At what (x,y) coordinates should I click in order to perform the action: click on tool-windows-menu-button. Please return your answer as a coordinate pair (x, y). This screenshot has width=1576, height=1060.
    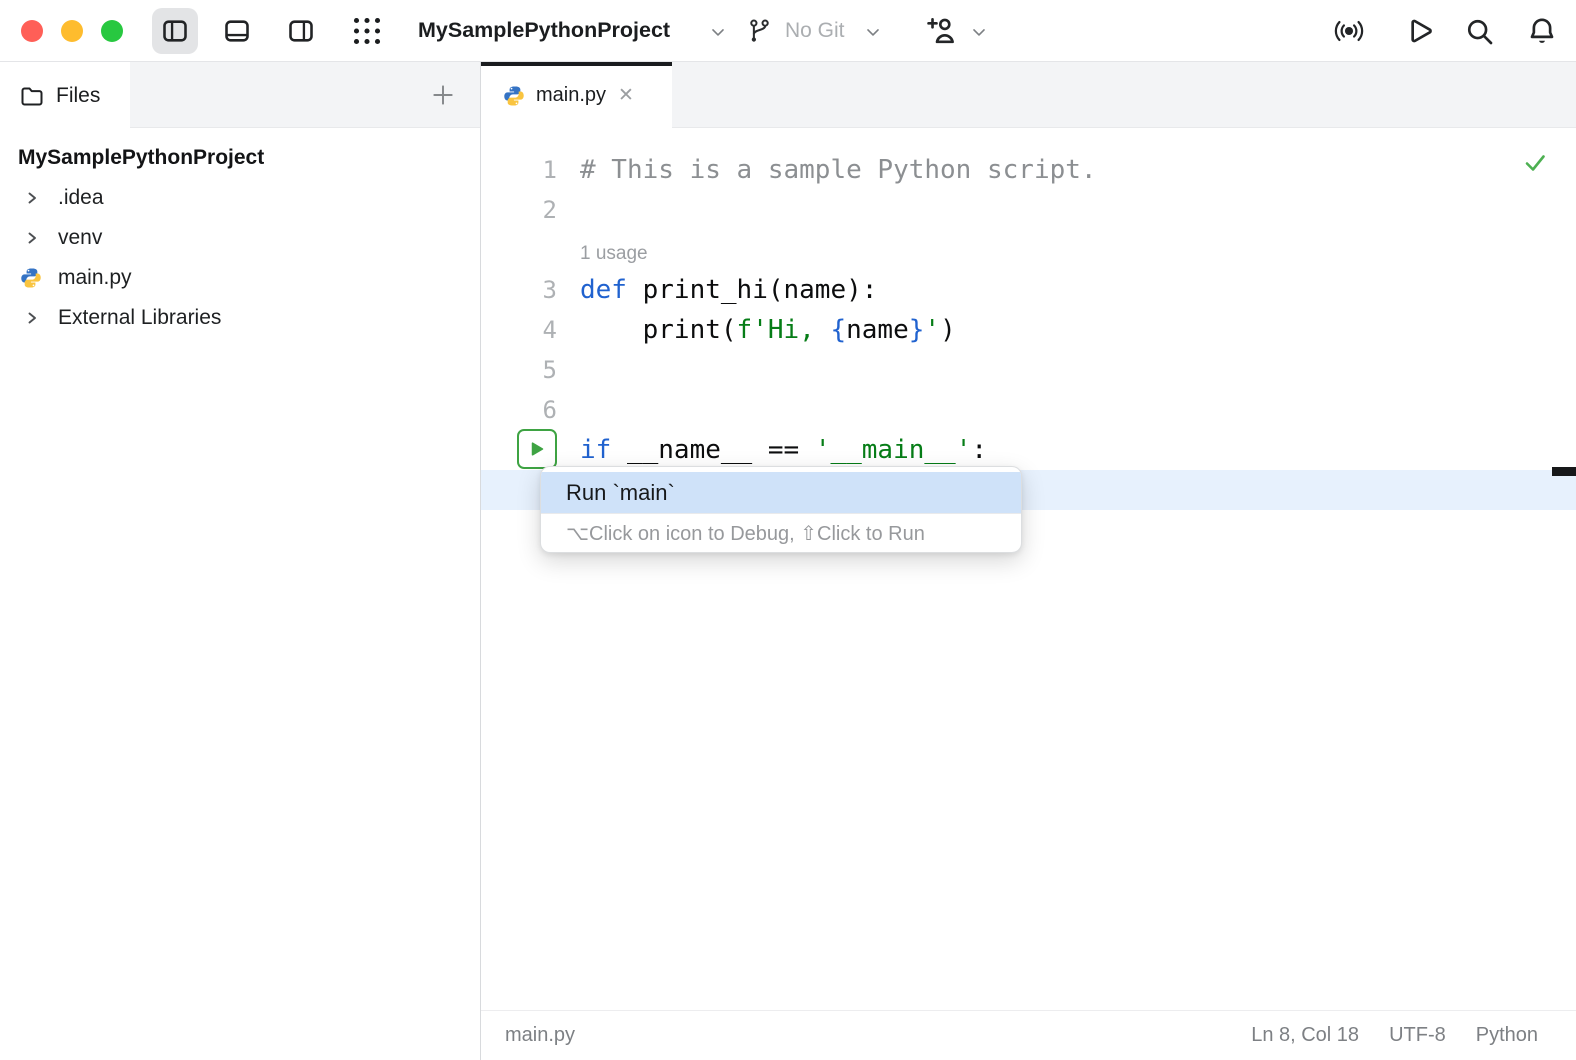
    Looking at the image, I should click on (367, 31).